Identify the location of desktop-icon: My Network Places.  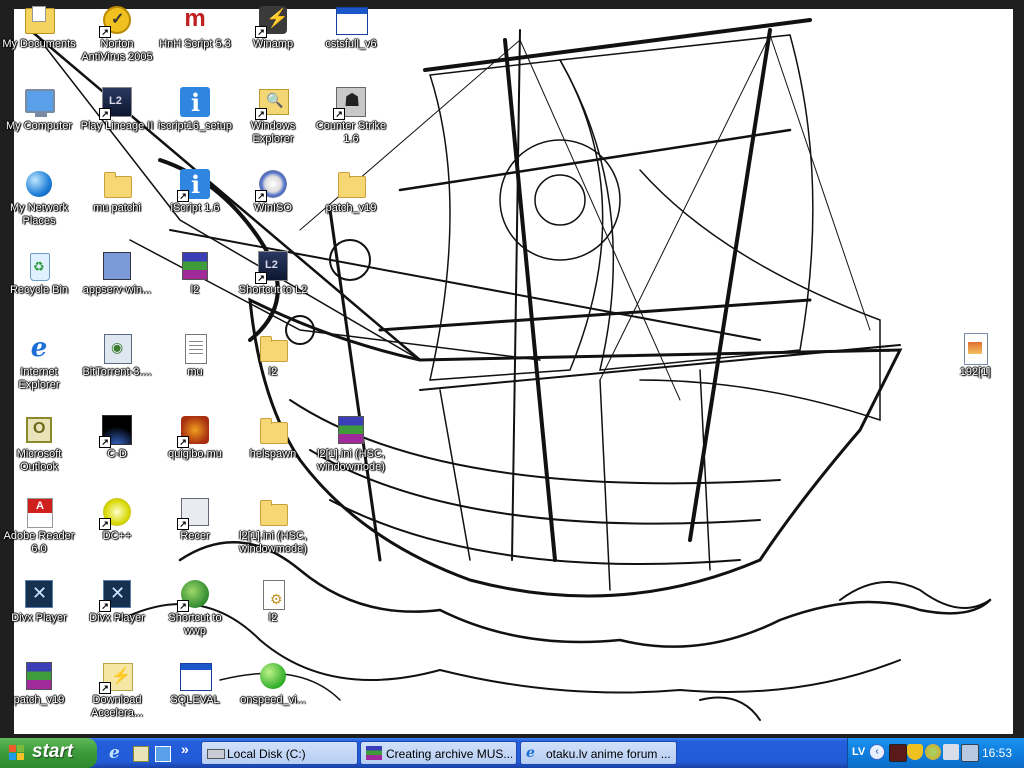
(39, 196).